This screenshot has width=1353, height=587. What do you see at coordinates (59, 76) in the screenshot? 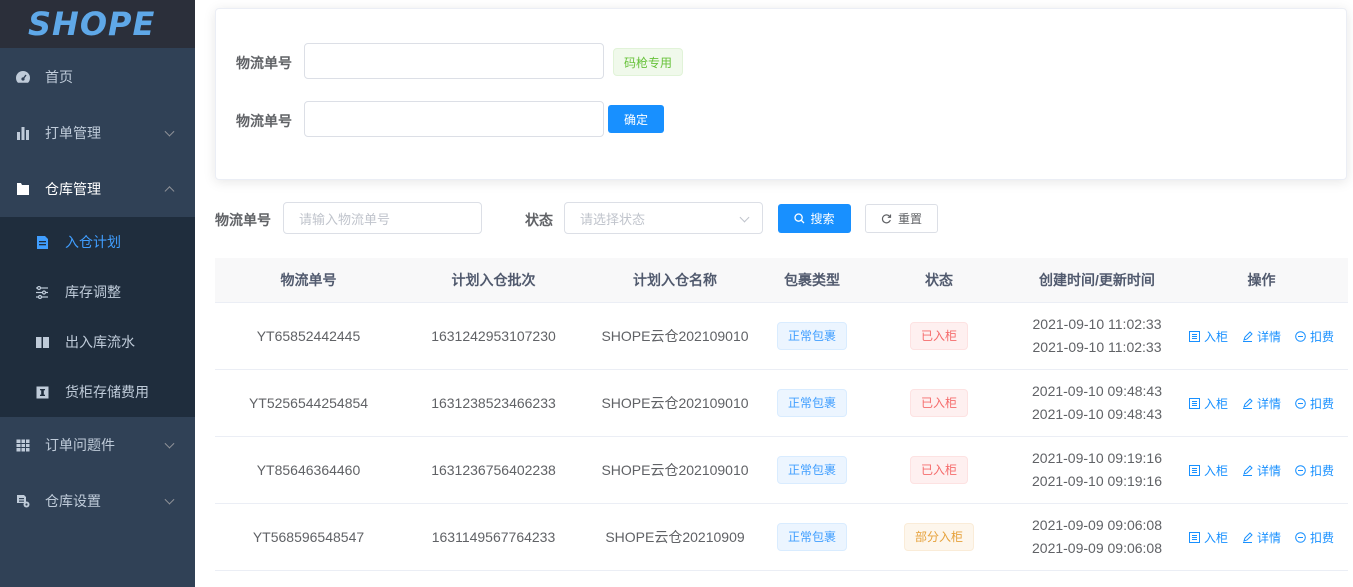
I see `sidebar-item-label: 首页` at bounding box center [59, 76].